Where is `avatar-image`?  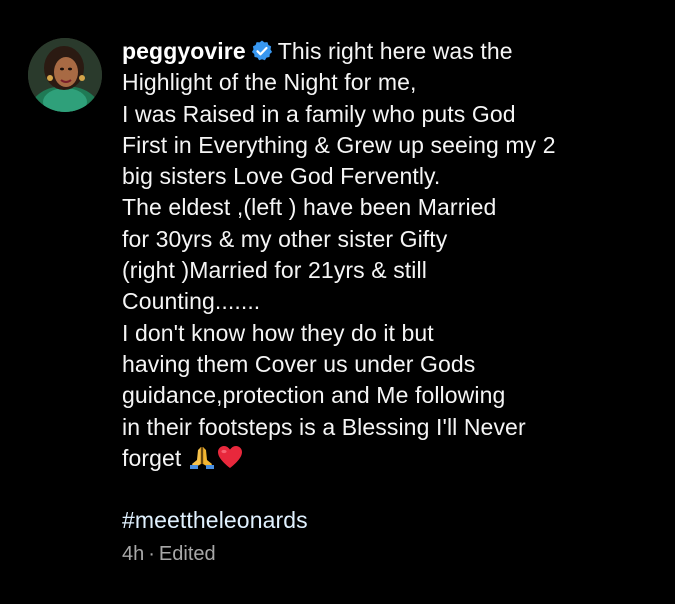
avatar-image is located at coordinates (65, 75).